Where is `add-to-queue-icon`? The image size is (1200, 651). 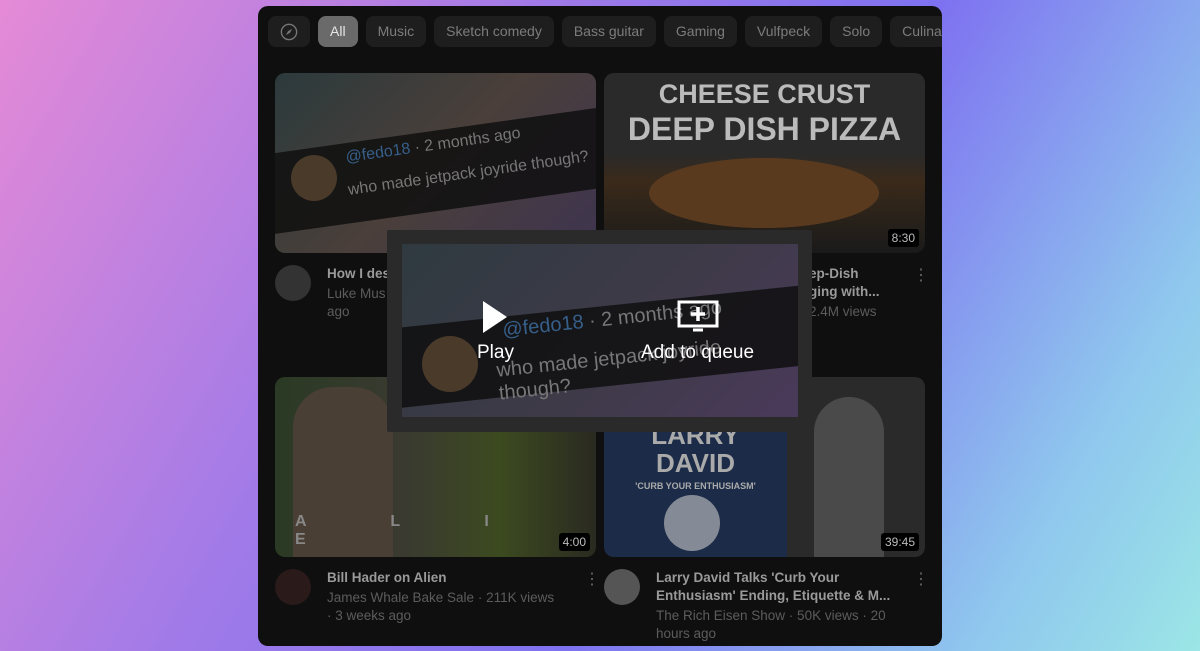
add-to-queue-icon is located at coordinates (698, 316).